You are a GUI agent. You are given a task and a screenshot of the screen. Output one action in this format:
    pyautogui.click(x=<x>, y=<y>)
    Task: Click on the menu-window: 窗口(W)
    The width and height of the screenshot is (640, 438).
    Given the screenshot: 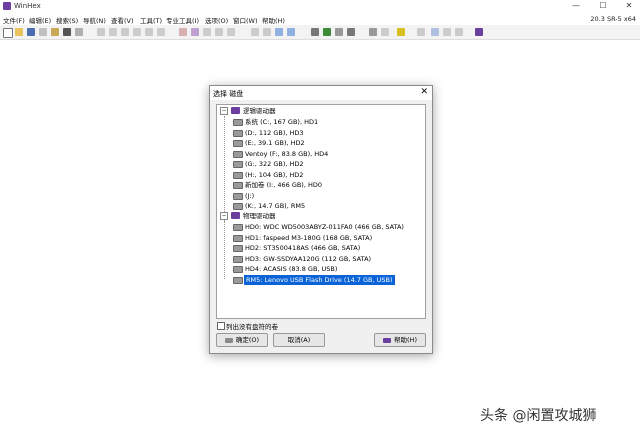 What is the action you would take?
    pyautogui.click(x=245, y=20)
    